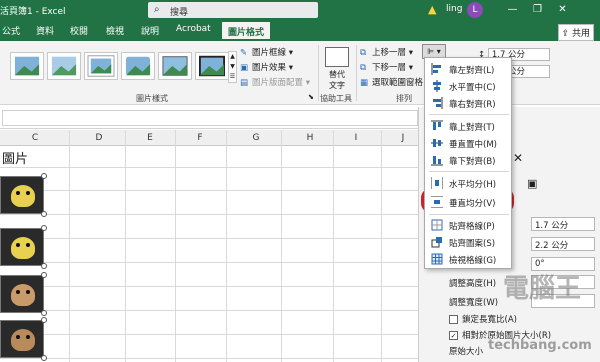 The height and width of the screenshot is (362, 600). Describe the element at coordinates (469, 259) in the screenshot. I see `menu-item-view-gridlines: 檢視格線(G)` at that location.